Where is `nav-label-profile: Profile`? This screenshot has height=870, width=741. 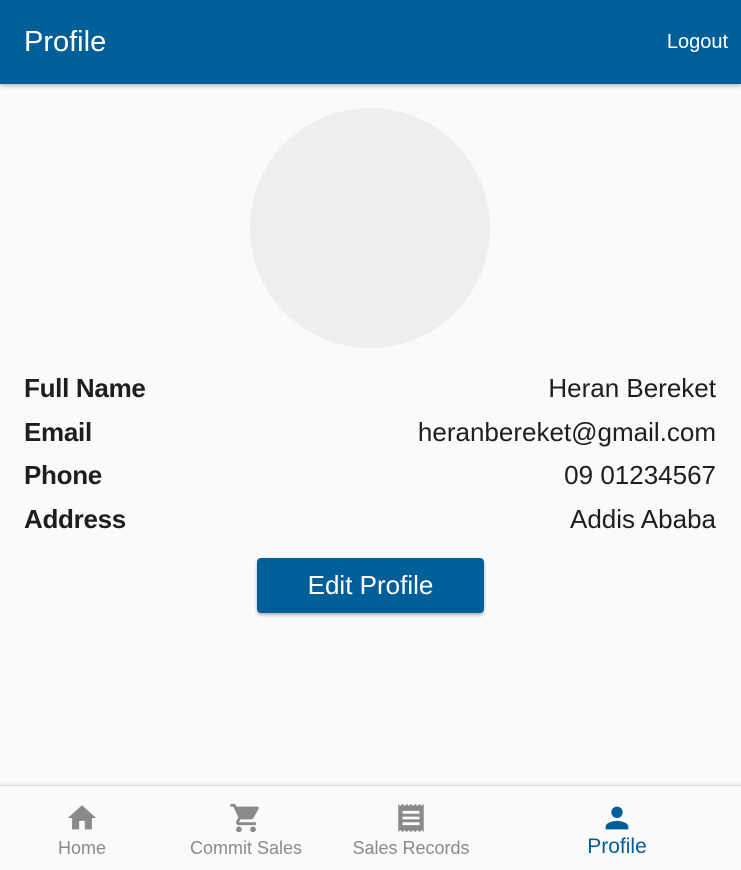
nav-label-profile: Profile is located at coordinates (617, 846).